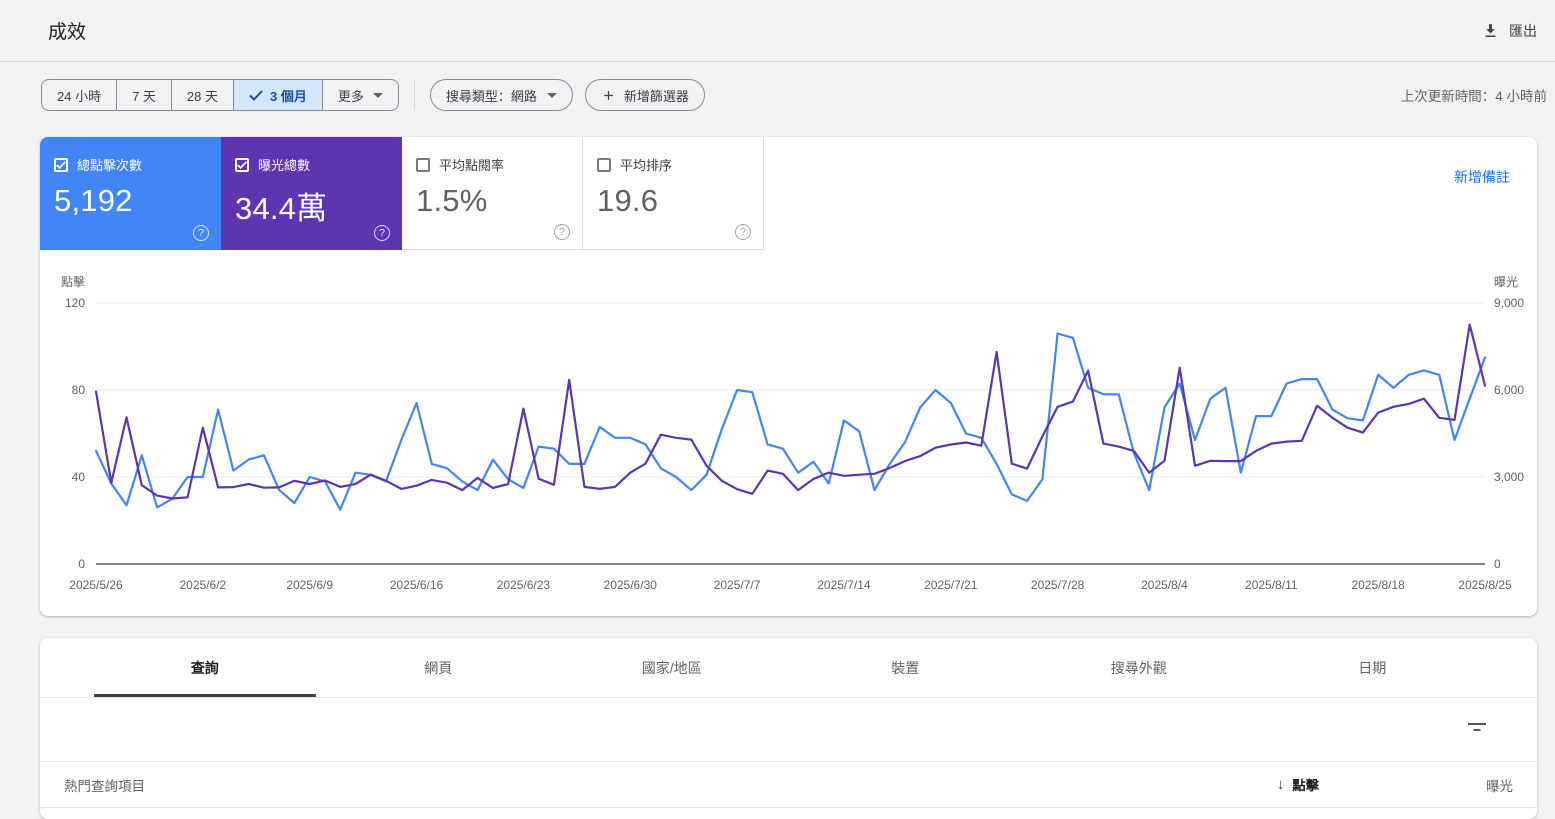  I want to click on date-range-28d: 28 天, so click(201, 95).